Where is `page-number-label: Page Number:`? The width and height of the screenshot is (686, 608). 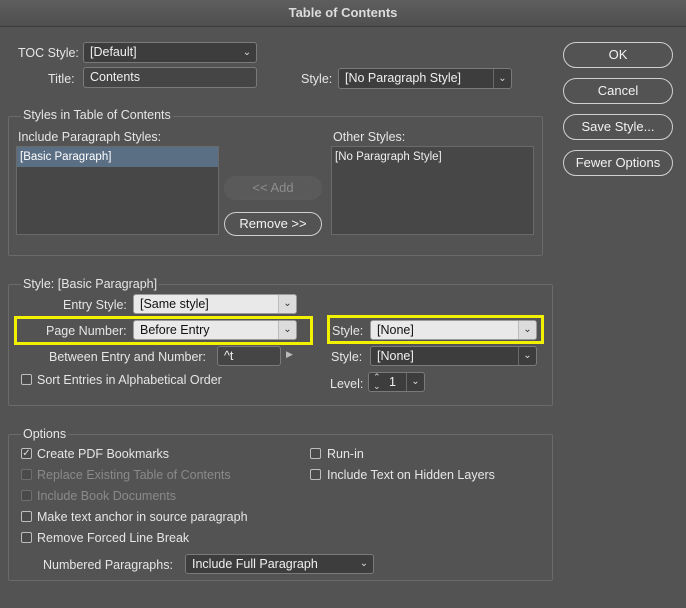
page-number-label: Page Number: is located at coordinates (86, 331).